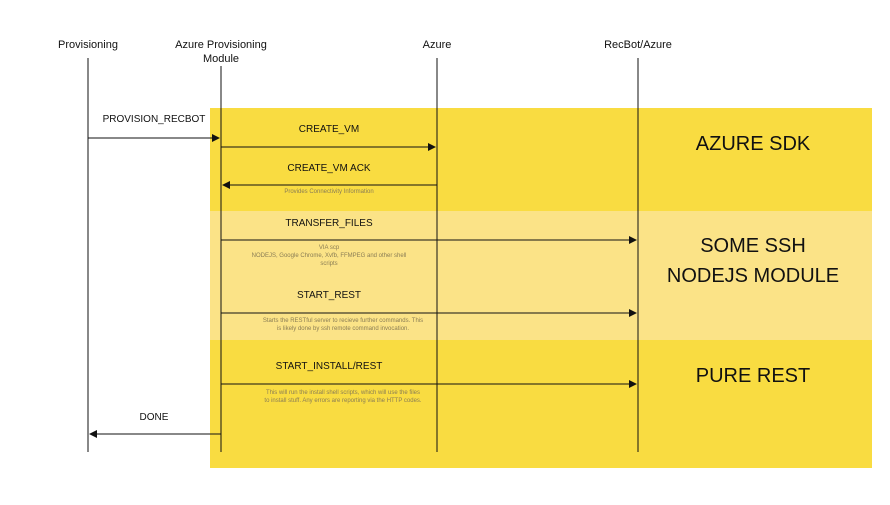 The width and height of the screenshot is (890, 505). I want to click on note-transfer-line-1: VIA scp, so click(329, 248).